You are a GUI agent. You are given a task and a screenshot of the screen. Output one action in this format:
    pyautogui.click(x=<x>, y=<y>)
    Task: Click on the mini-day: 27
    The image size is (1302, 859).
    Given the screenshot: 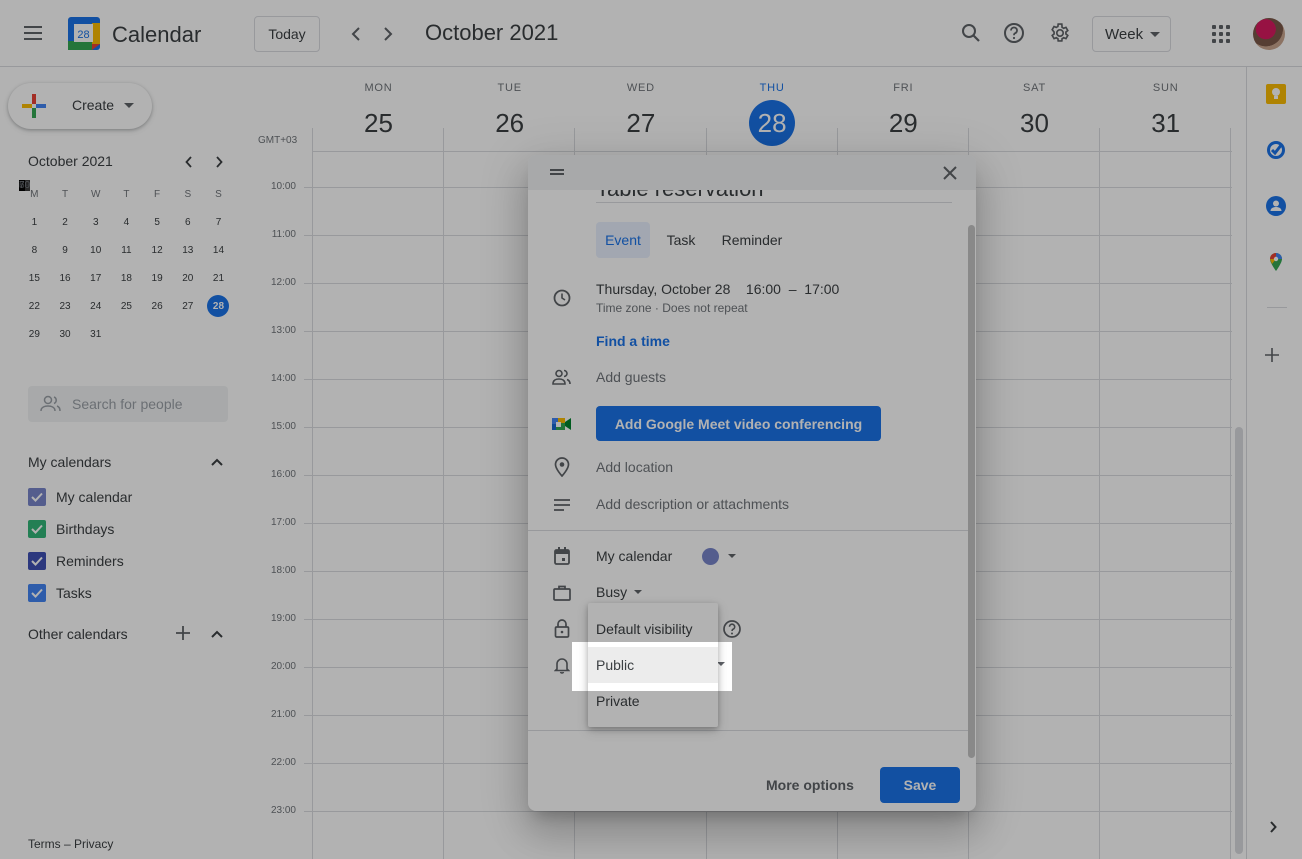 What is the action you would take?
    pyautogui.click(x=187, y=306)
    